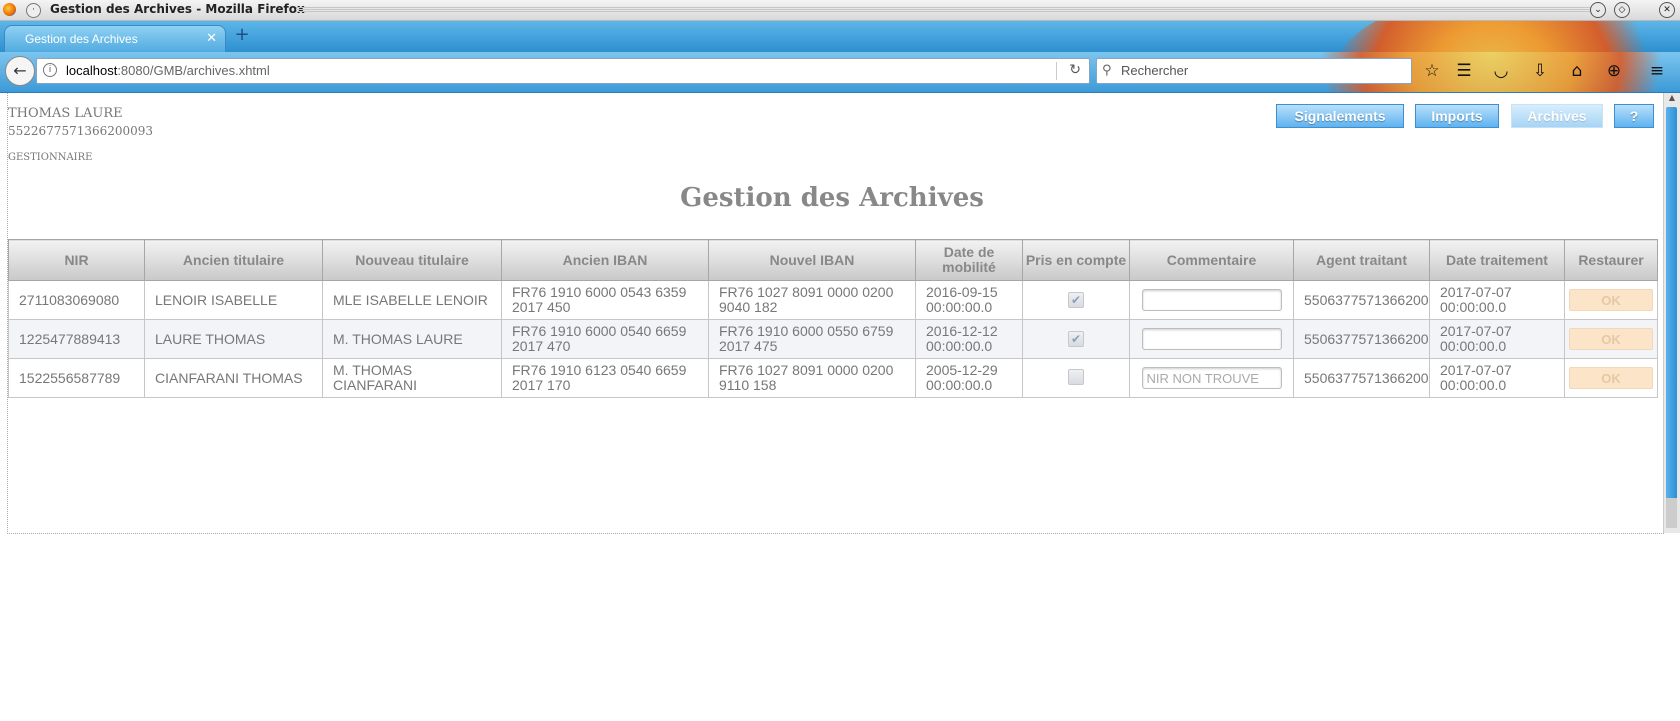  What do you see at coordinates (1501, 71) in the screenshot?
I see `pocket-icon: ◡` at bounding box center [1501, 71].